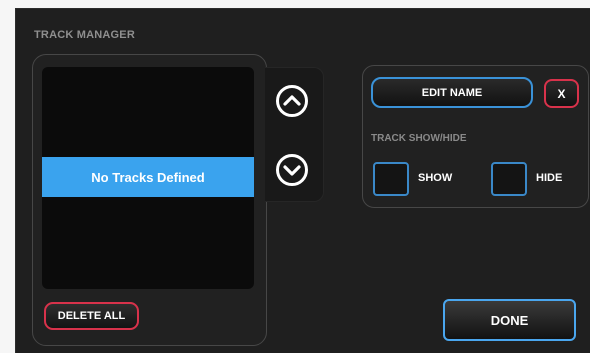 Image resolution: width=590 pixels, height=353 pixels. I want to click on close-button: X, so click(561, 93).